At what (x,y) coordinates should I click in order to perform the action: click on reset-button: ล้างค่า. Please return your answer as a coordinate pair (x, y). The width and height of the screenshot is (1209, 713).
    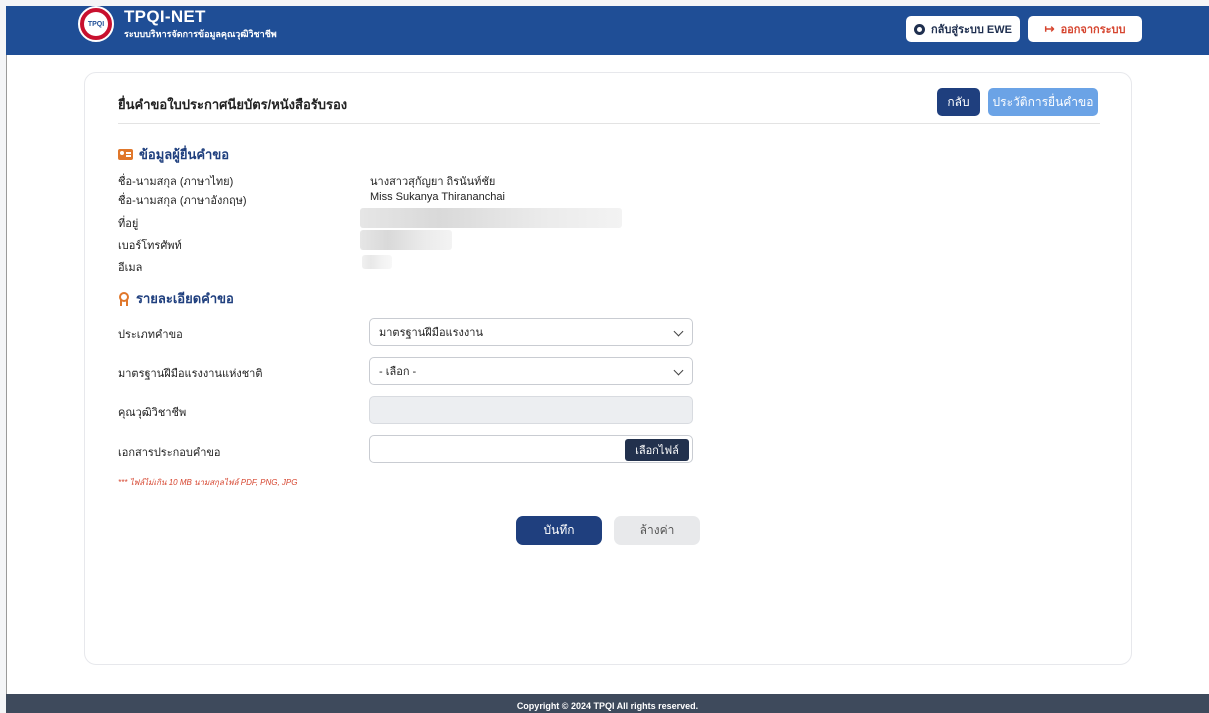
    Looking at the image, I should click on (657, 530).